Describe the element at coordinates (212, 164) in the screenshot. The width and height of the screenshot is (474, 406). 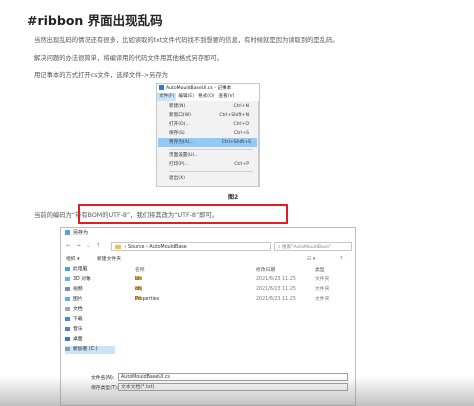
I see `menu-item-print: 打印(P)... Ctrl+P` at that location.